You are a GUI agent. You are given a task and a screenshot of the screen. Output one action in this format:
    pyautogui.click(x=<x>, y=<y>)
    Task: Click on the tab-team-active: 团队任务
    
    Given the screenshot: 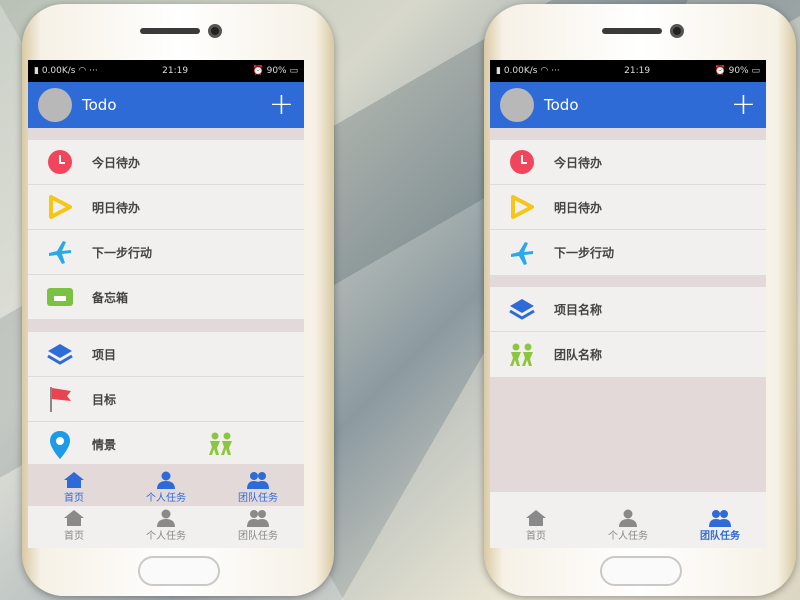 What is the action you would take?
    pyautogui.click(x=258, y=485)
    